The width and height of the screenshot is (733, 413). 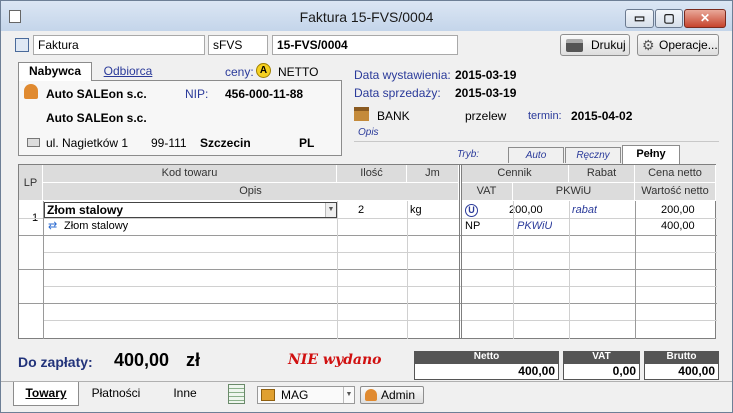 What do you see at coordinates (55, 71) in the screenshot?
I see `tab-buyer: Nabywca` at bounding box center [55, 71].